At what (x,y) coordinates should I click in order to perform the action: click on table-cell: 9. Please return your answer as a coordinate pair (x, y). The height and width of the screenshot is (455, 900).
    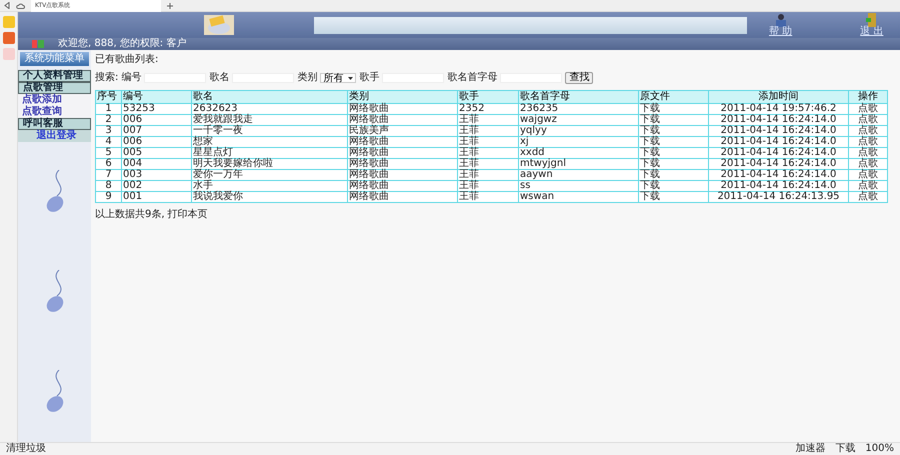
    Looking at the image, I should click on (109, 197).